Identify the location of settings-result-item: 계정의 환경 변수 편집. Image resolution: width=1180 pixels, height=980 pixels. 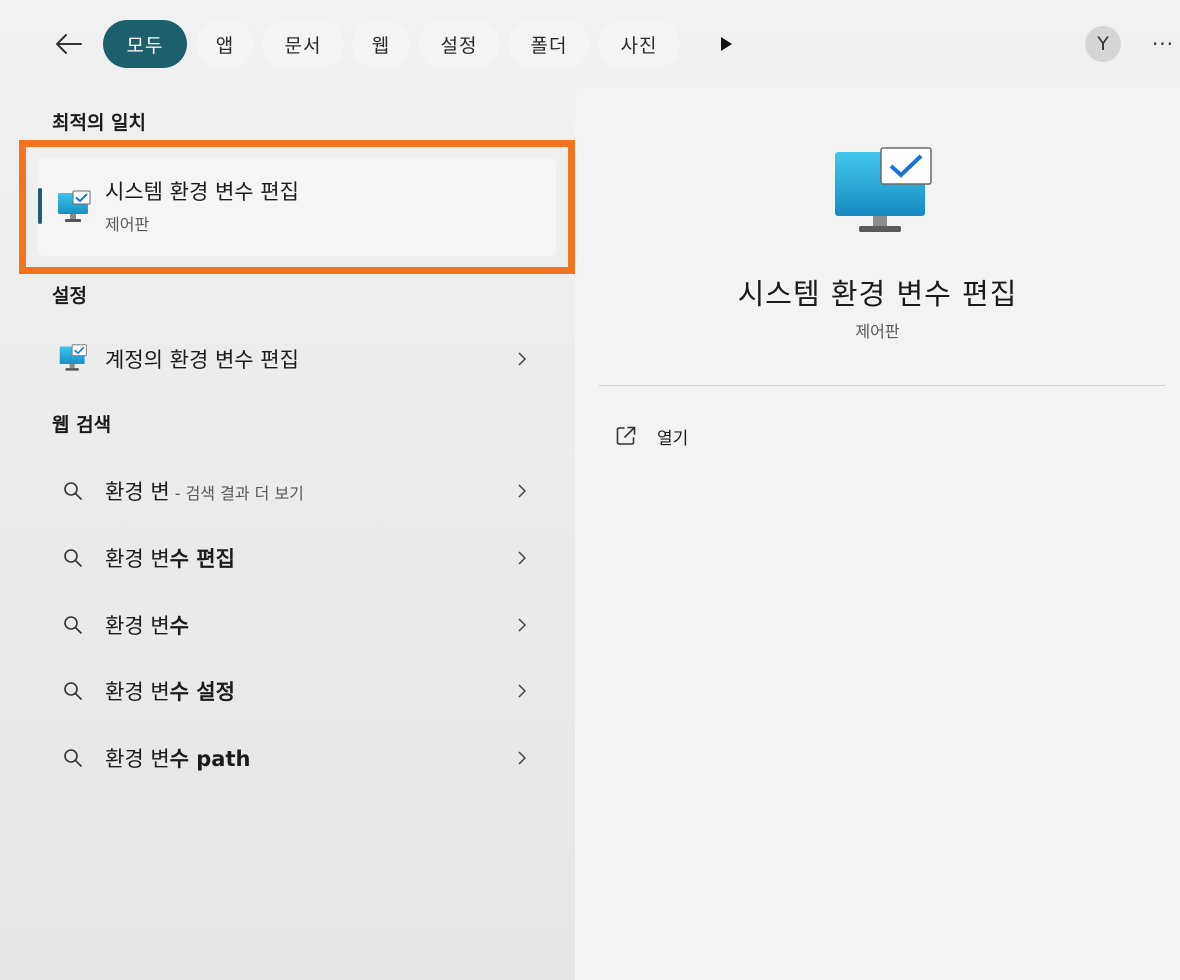
(297, 358).